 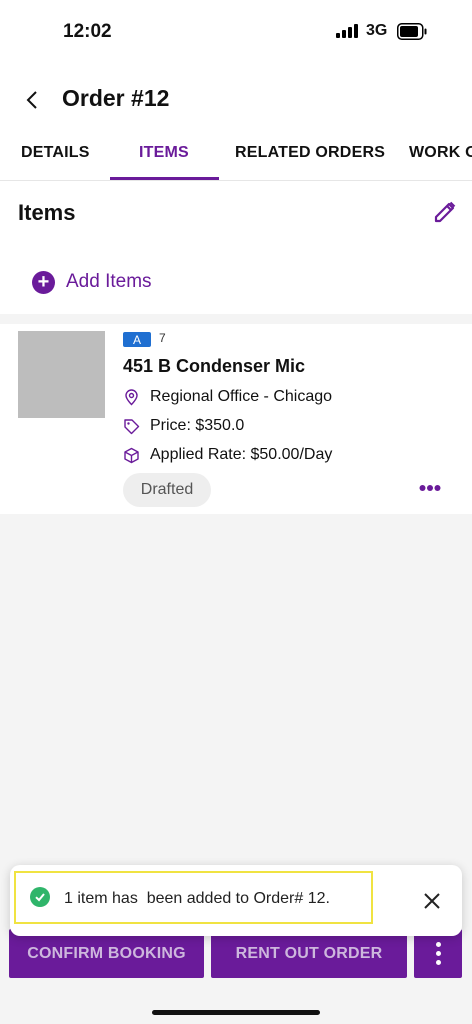 I want to click on toast-notification: 1 item has been added to Order# 12., so click(x=236, y=900).